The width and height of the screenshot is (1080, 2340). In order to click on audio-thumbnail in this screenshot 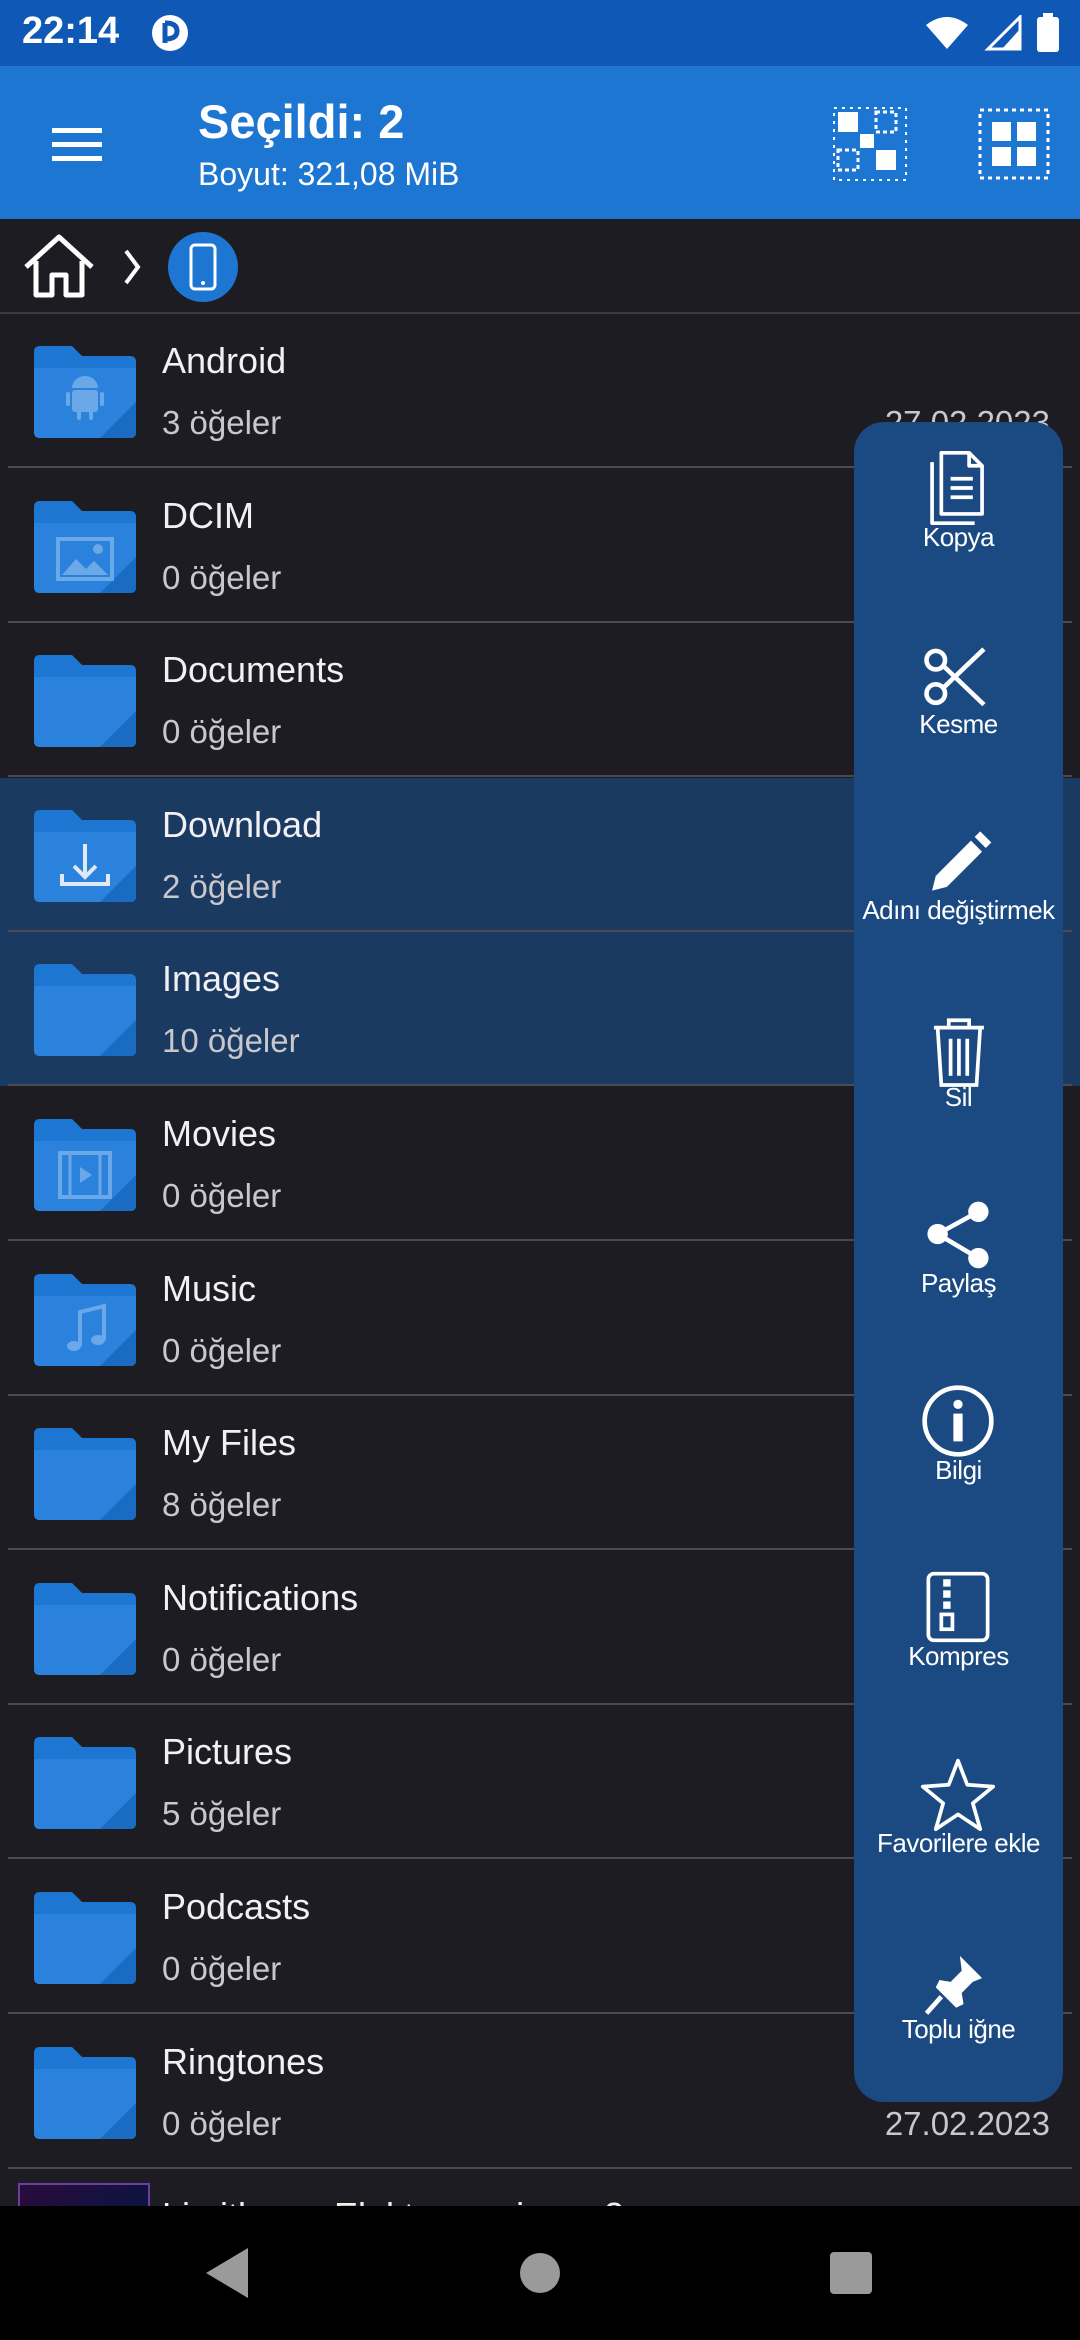, I will do `click(84, 2194)`.